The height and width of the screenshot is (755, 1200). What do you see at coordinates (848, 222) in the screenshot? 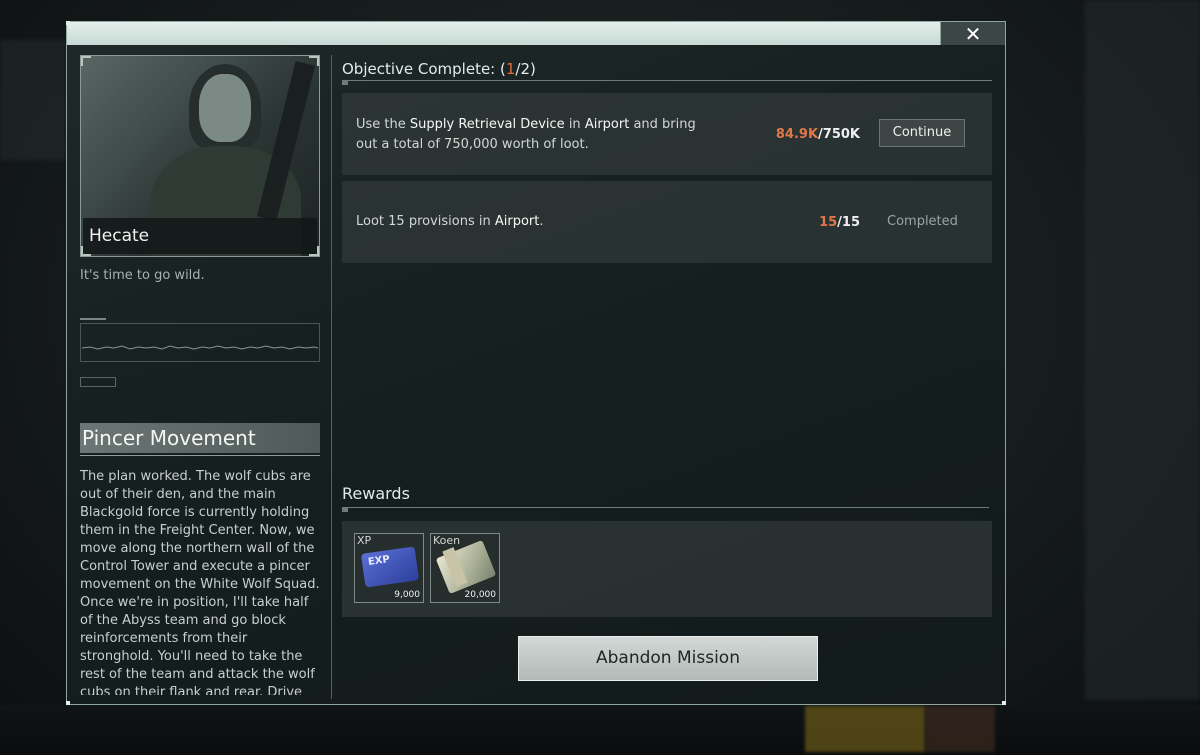
I see `progress-total: /15` at bounding box center [848, 222].